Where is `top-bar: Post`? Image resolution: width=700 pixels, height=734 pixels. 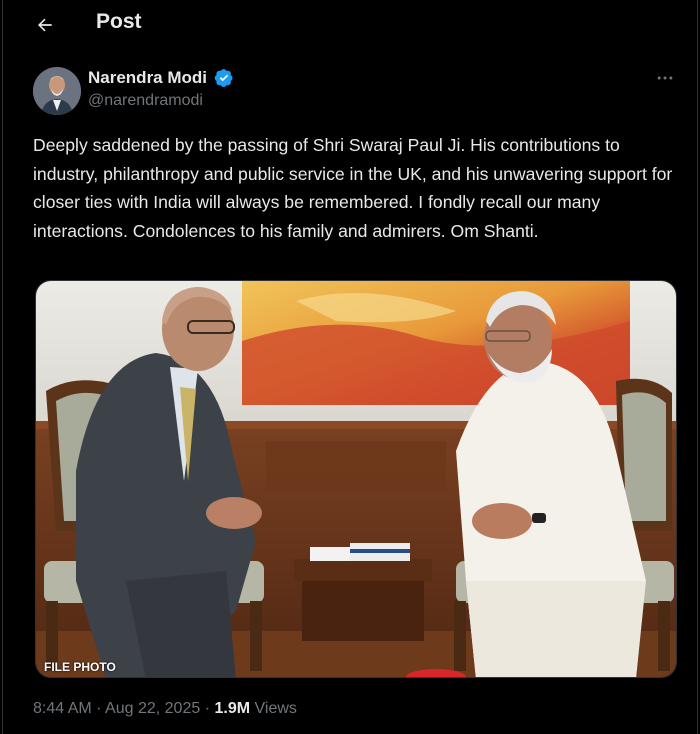 top-bar: Post is located at coordinates (350, 25).